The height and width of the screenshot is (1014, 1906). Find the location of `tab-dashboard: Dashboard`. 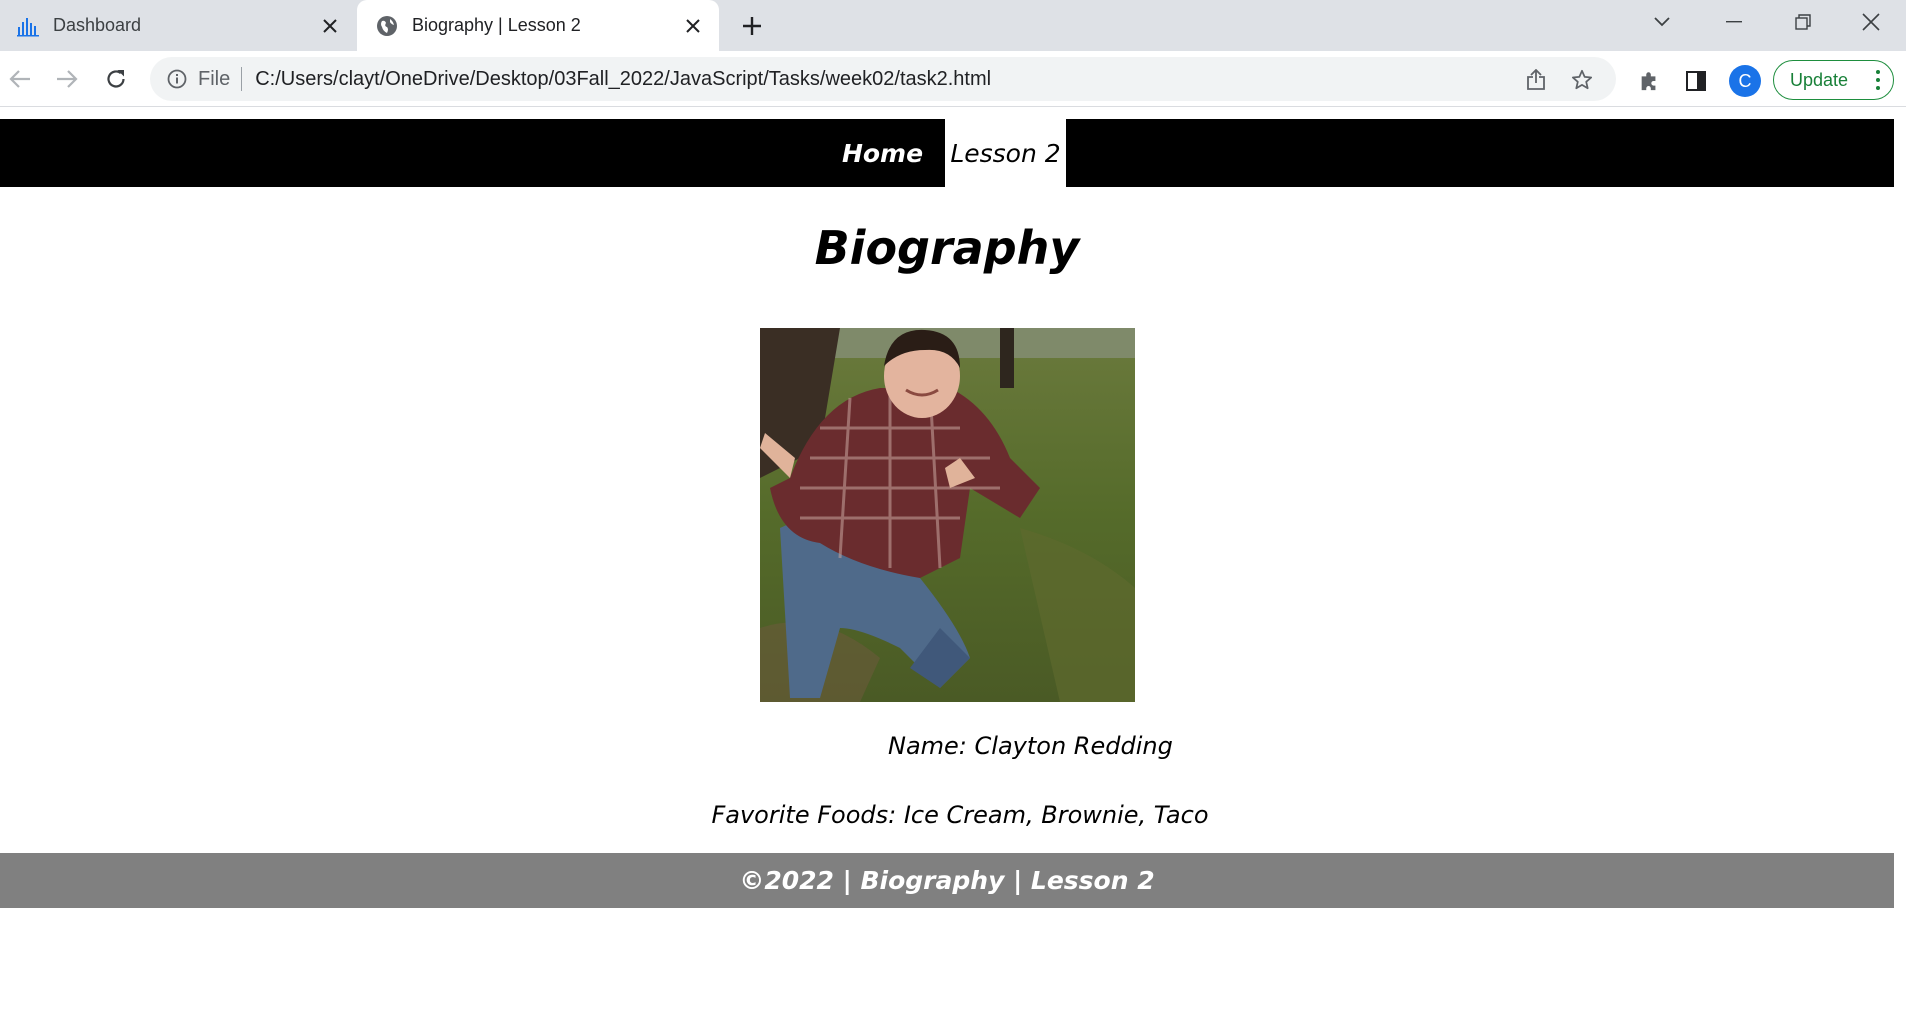

tab-dashboard: Dashboard is located at coordinates (178, 25).